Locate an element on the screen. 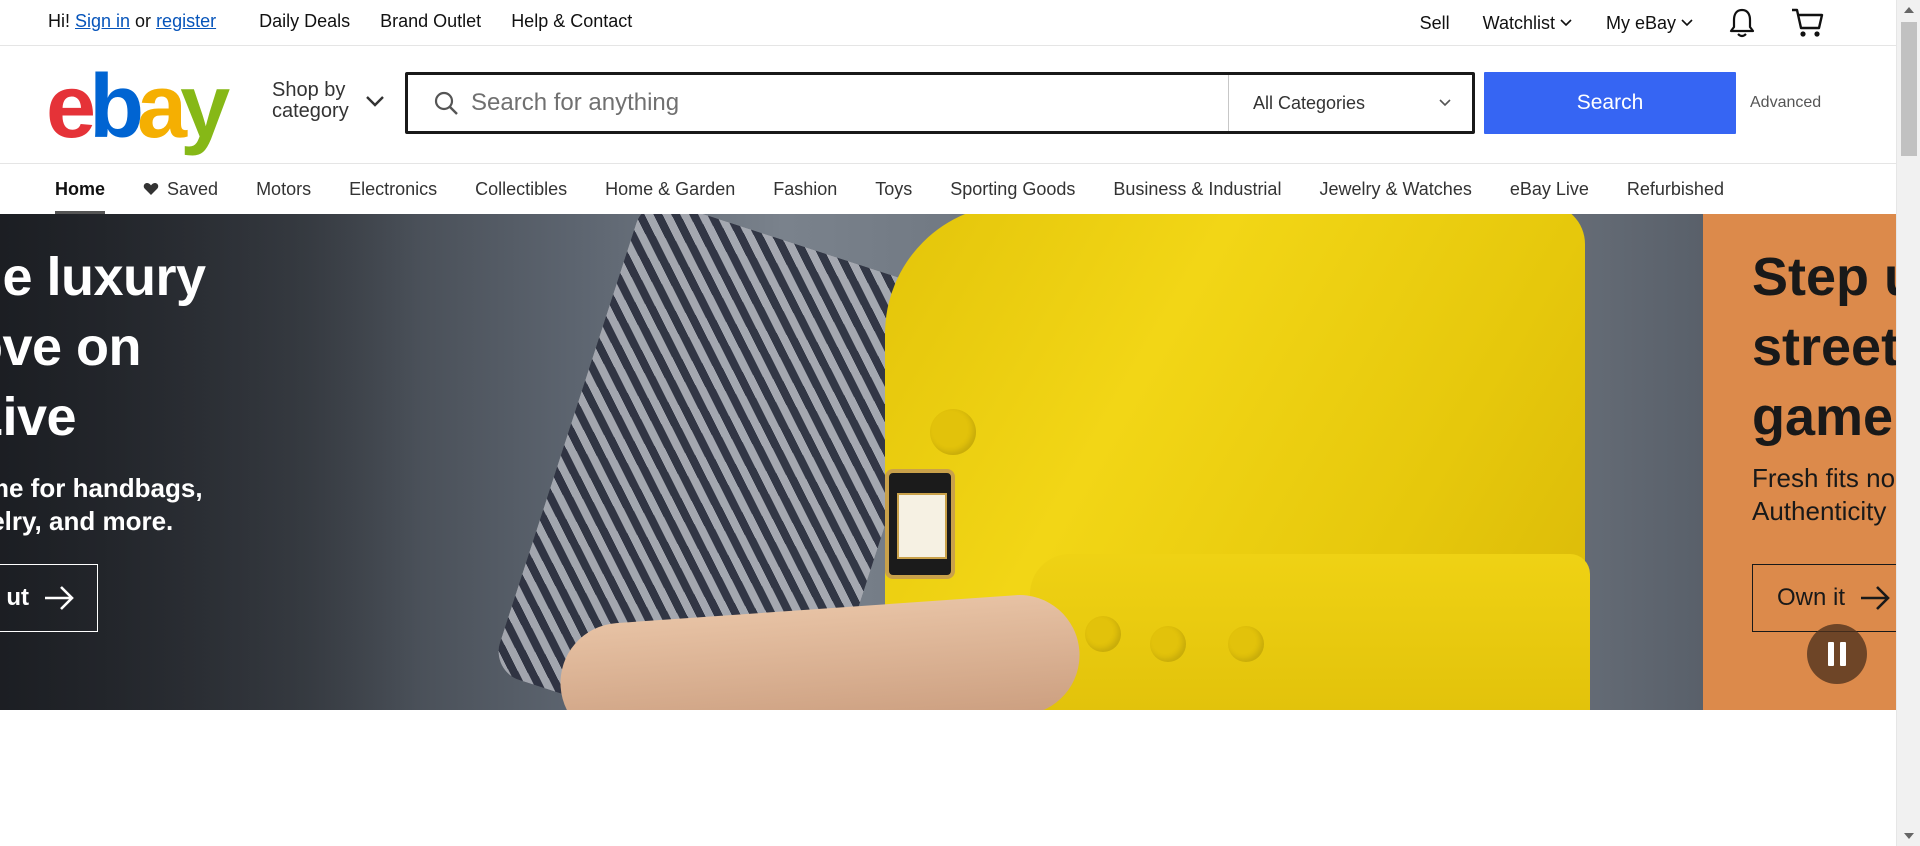  nav-item-home-garden: Home & Garden is located at coordinates (670, 189).